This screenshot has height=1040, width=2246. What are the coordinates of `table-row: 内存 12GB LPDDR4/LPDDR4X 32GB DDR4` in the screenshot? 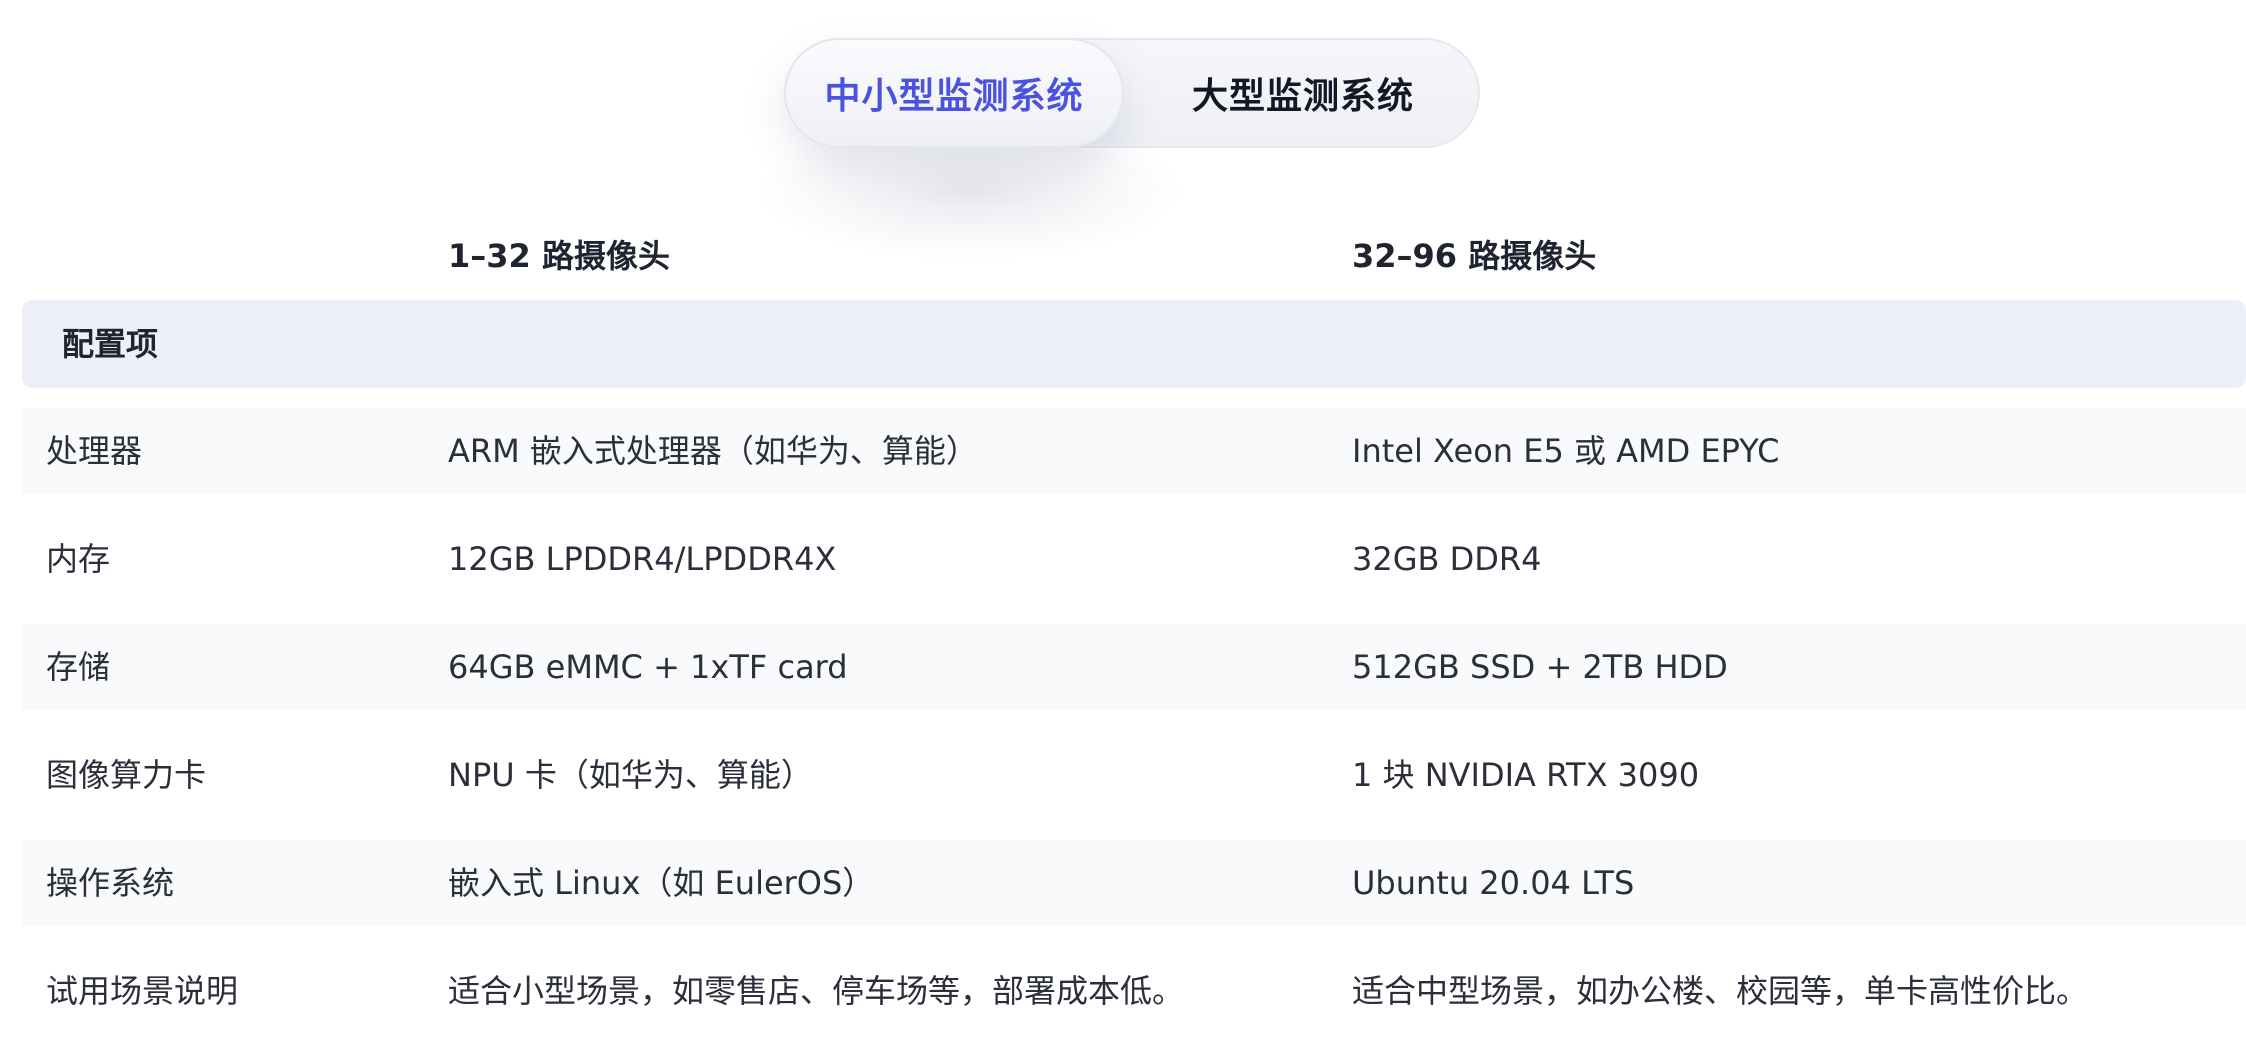 It's located at (1134, 559).